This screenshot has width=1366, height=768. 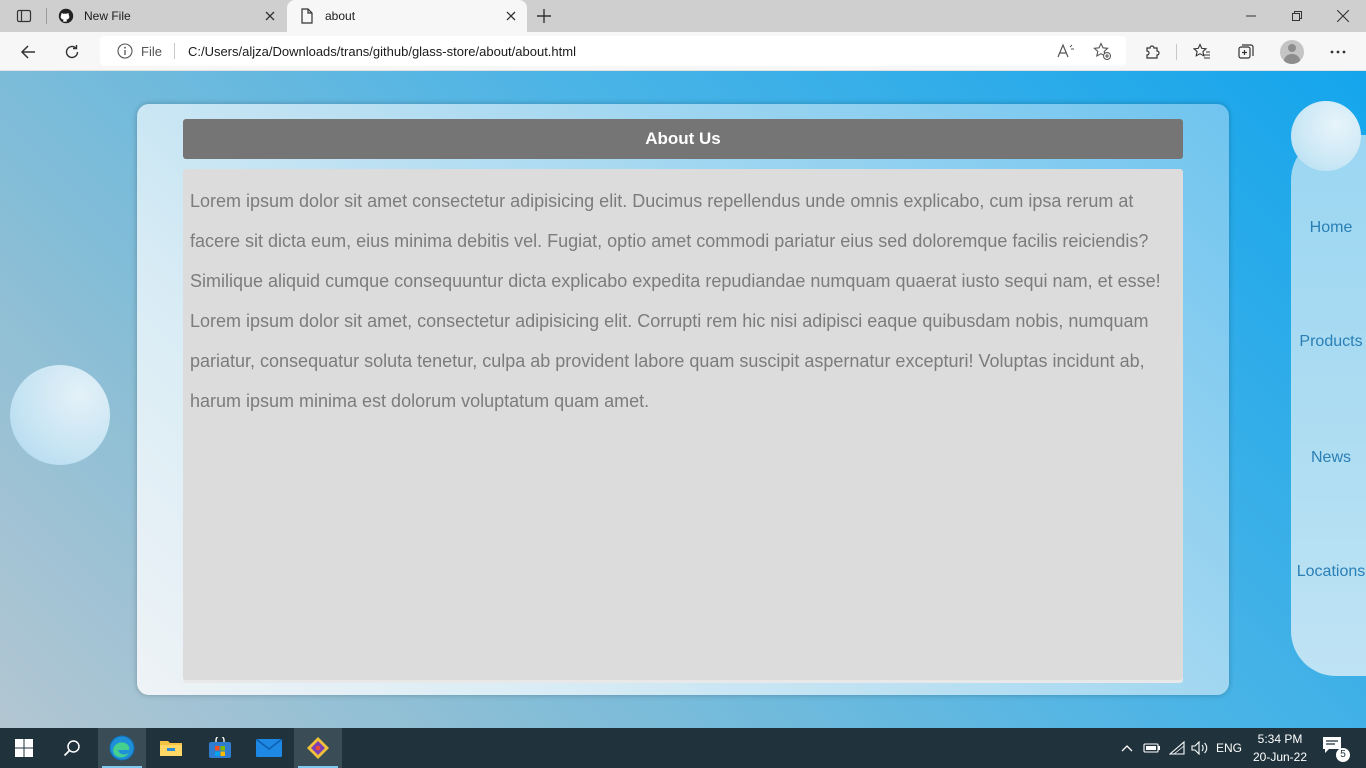 I want to click on nav-panel, so click(x=1328, y=405).